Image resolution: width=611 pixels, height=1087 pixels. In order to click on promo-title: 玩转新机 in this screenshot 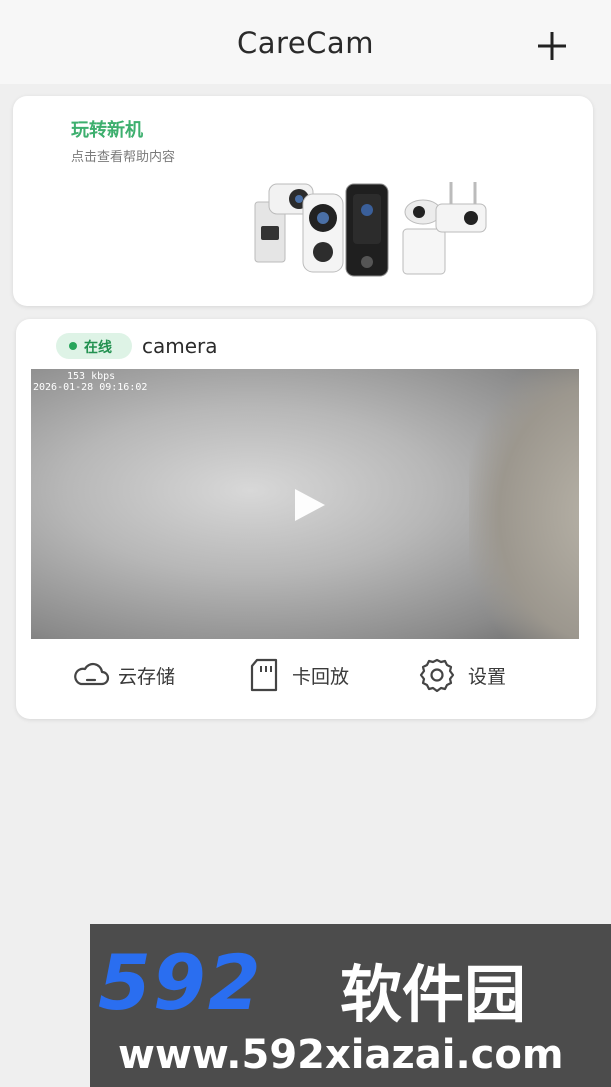, I will do `click(107, 130)`.